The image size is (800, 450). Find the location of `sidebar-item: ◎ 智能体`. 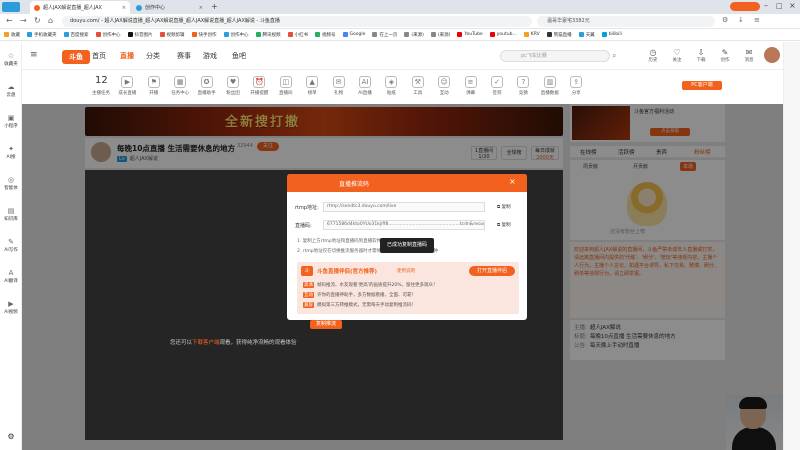

sidebar-item: ◎ 智能体 is located at coordinates (11, 183).